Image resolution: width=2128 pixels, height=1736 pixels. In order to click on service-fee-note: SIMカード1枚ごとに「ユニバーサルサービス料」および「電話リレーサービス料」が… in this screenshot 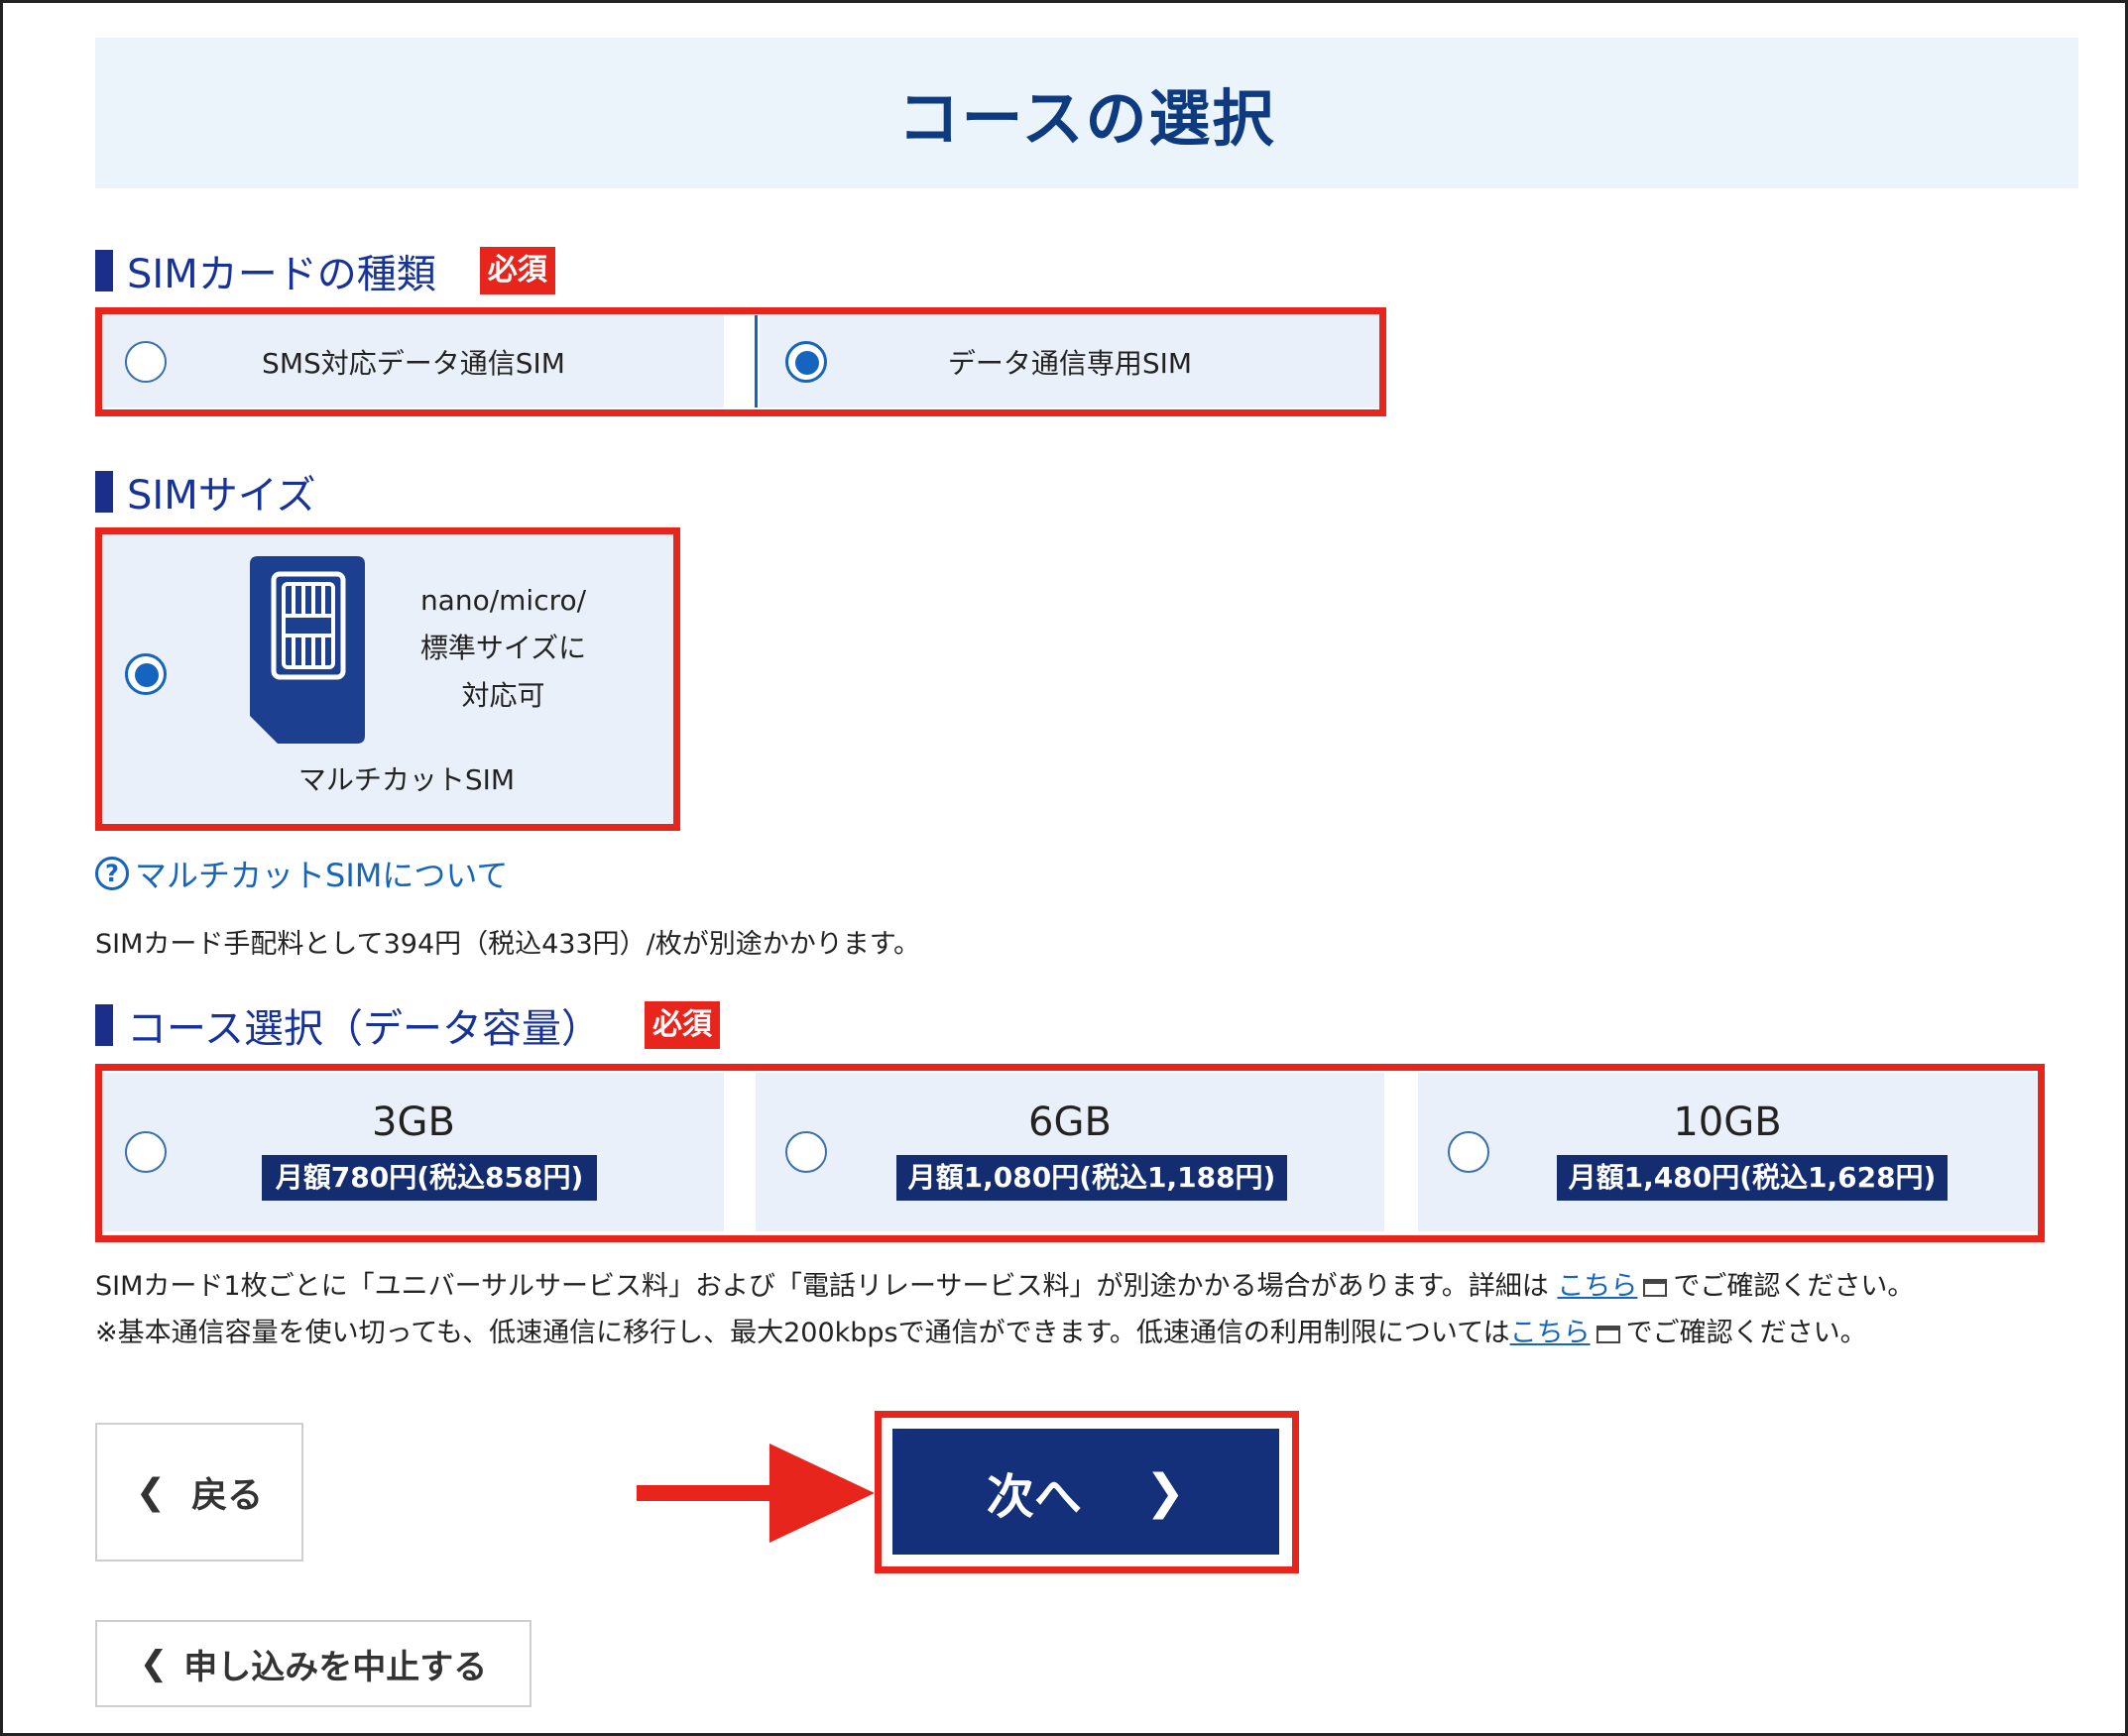, I will do `click(1004, 1283)`.